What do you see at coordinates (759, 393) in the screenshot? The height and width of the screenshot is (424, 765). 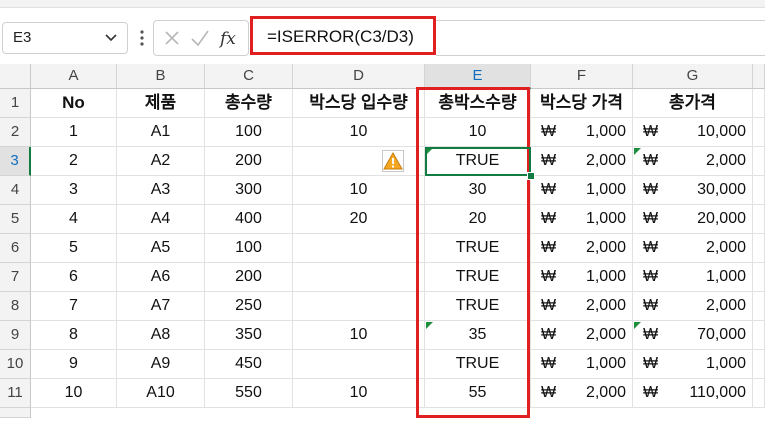 I see `cell-h11` at bounding box center [759, 393].